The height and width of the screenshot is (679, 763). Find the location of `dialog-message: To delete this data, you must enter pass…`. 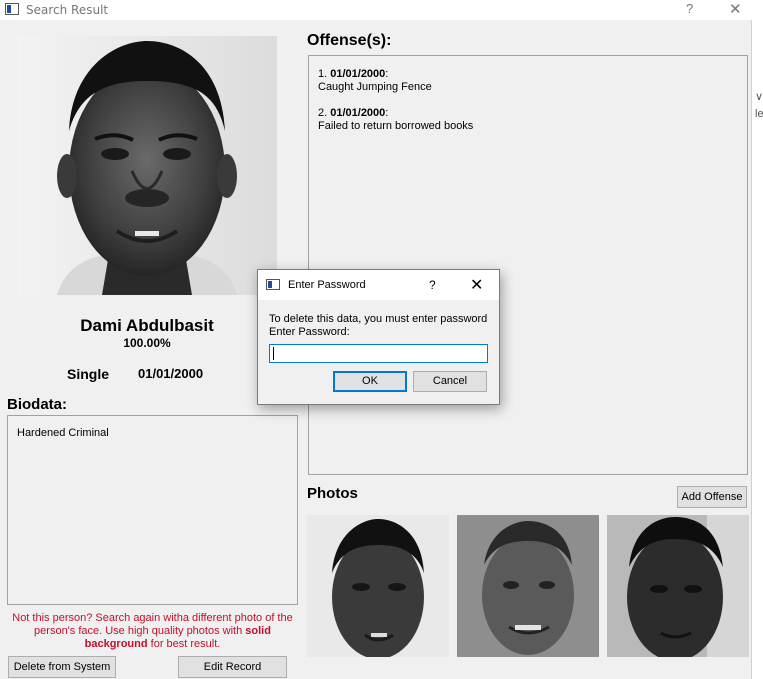

dialog-message: To delete this data, you must enter pass… is located at coordinates (378, 326).